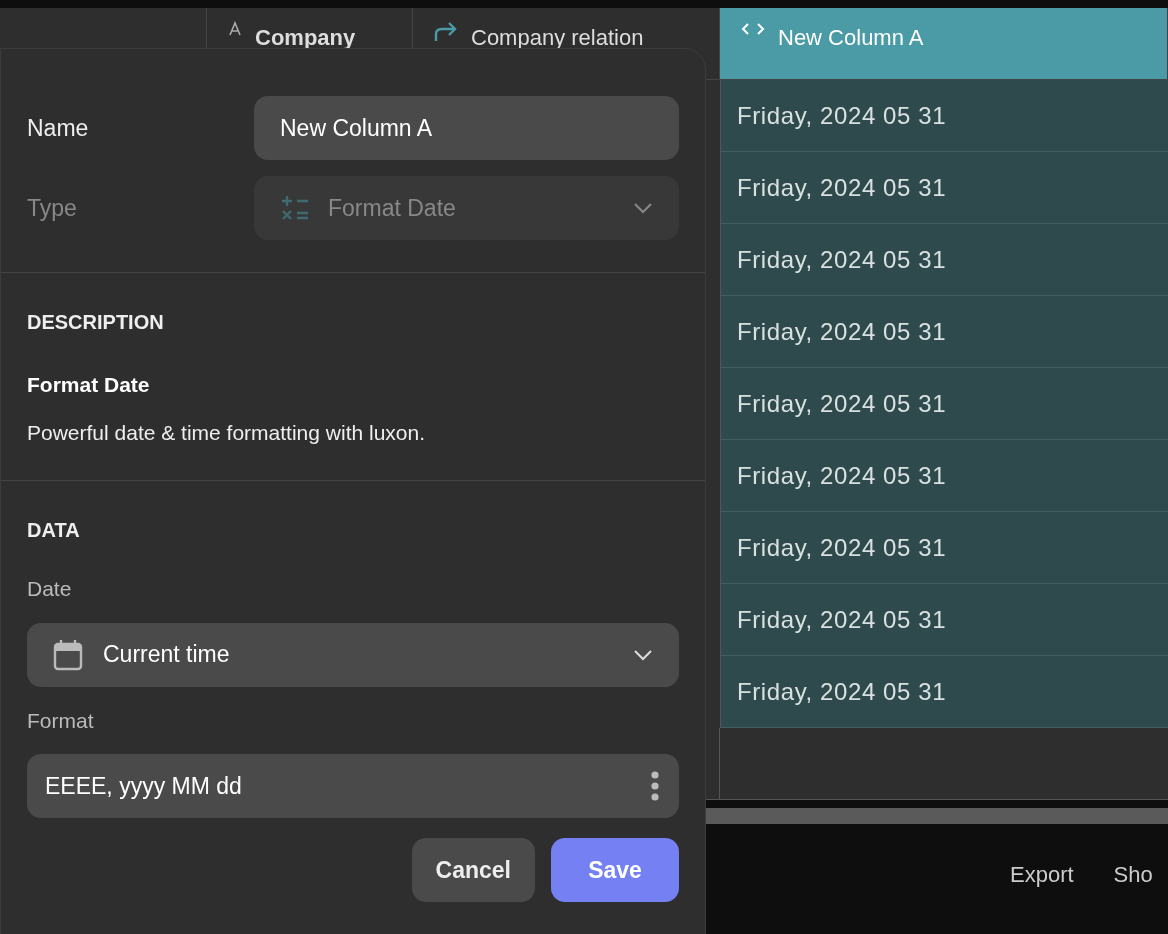 This screenshot has width=1168, height=934. What do you see at coordinates (89, 385) in the screenshot?
I see `description-title: Format Date` at bounding box center [89, 385].